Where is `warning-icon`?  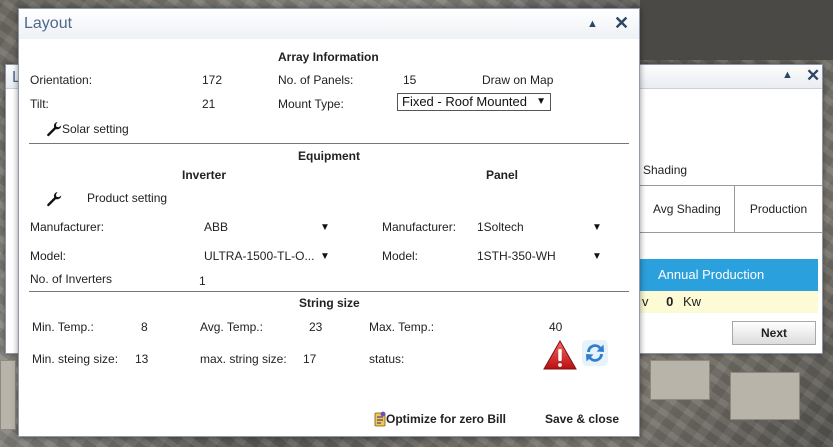 warning-icon is located at coordinates (560, 355).